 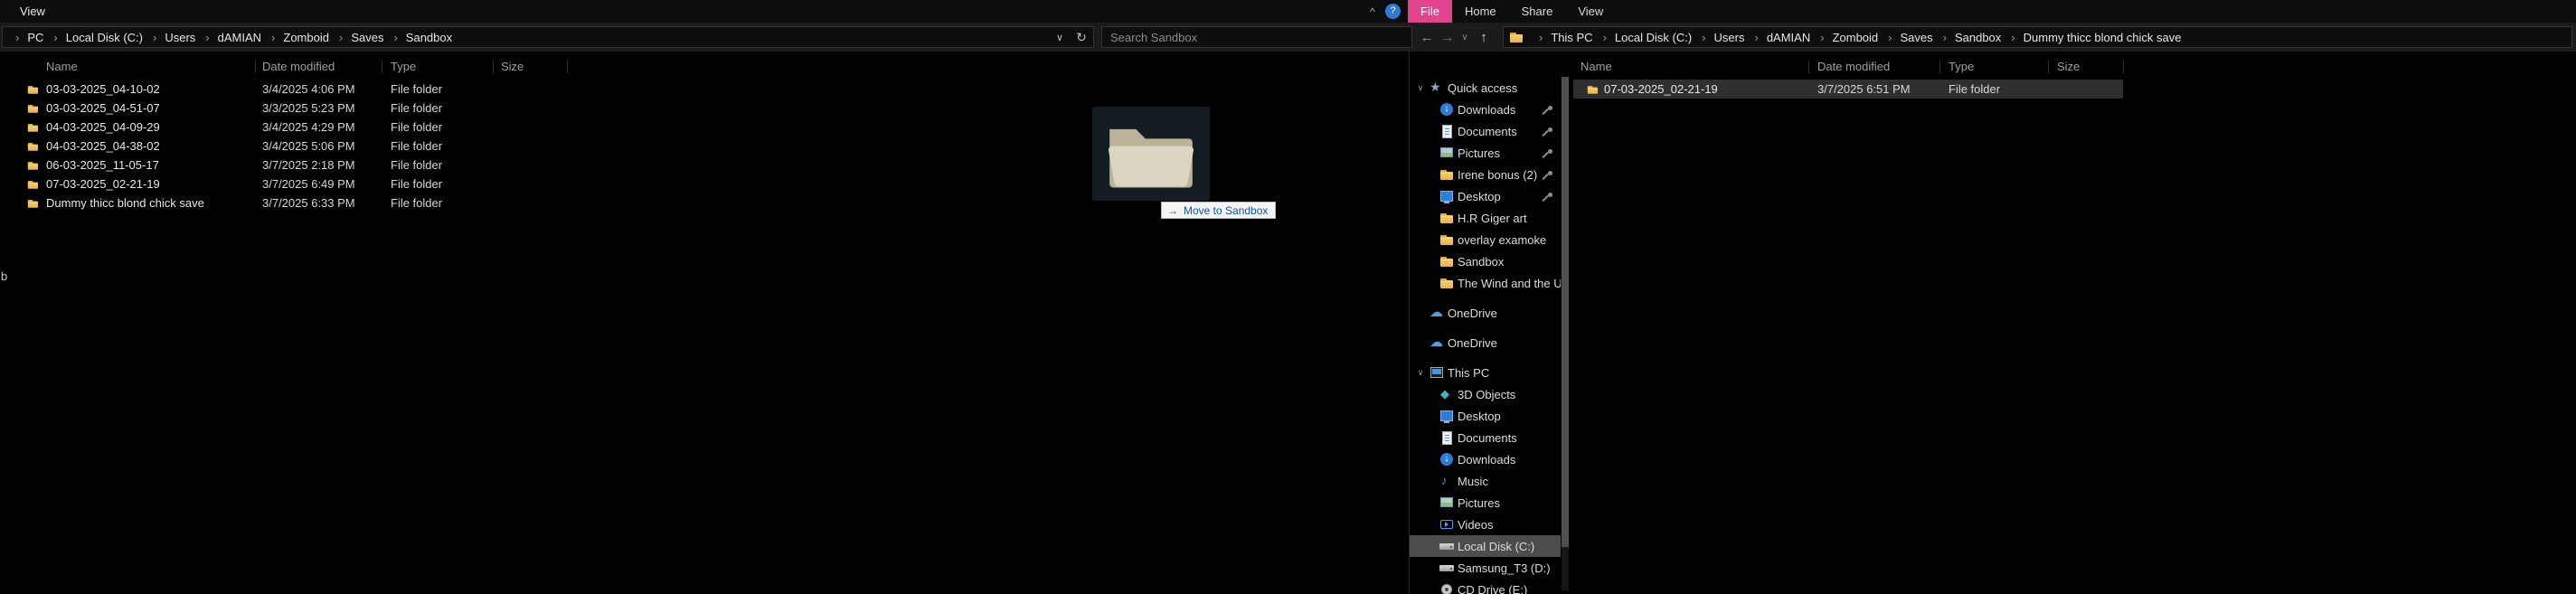 I want to click on sidebar-item-label: CD Drive (E:), so click(x=1493, y=588).